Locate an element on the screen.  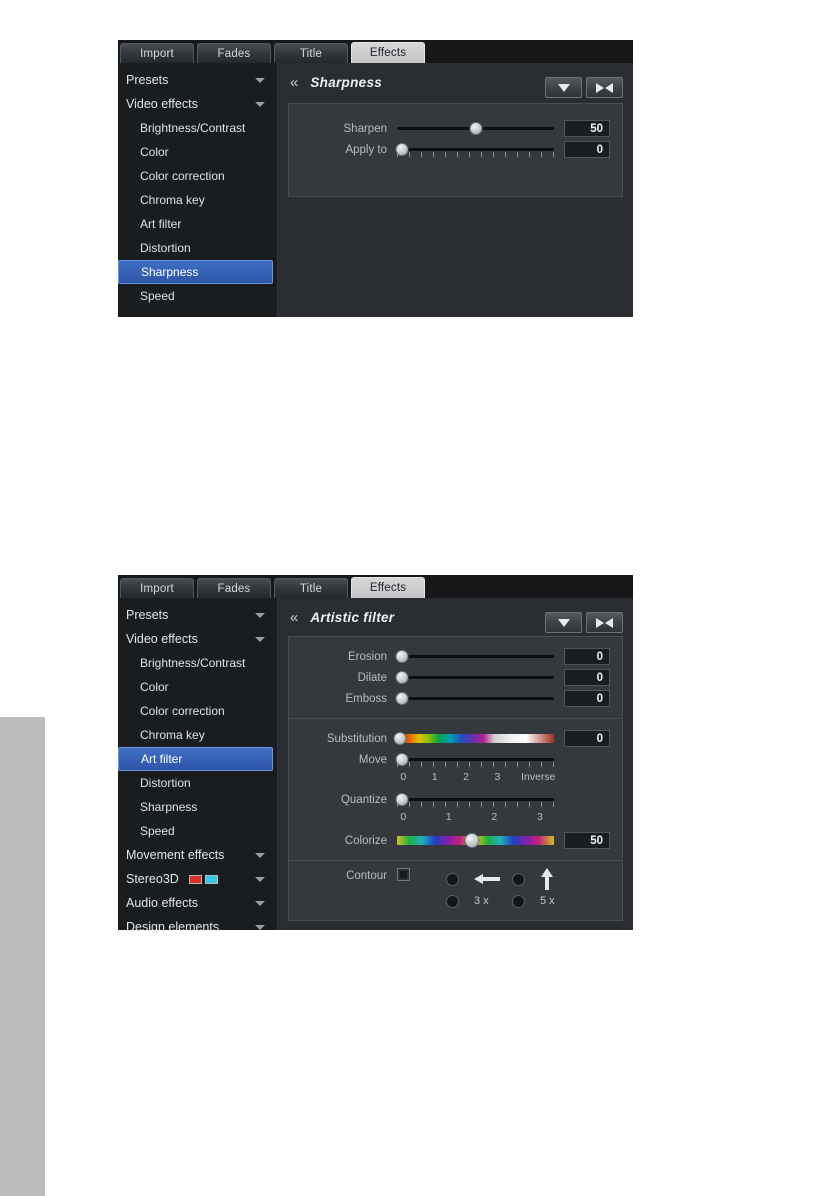
sharpness-controls-group: Sharpen 50 Apply to 0 is located at coordinates (455, 150).